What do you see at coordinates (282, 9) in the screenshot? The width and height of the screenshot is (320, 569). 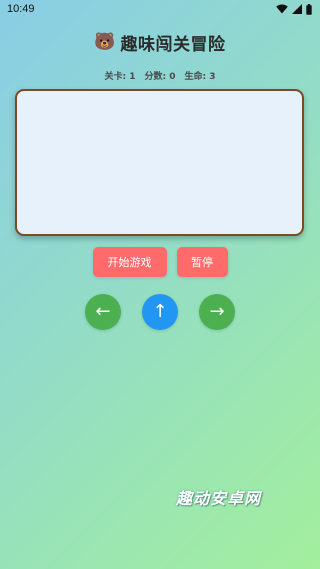 I see `wifi-icon` at bounding box center [282, 9].